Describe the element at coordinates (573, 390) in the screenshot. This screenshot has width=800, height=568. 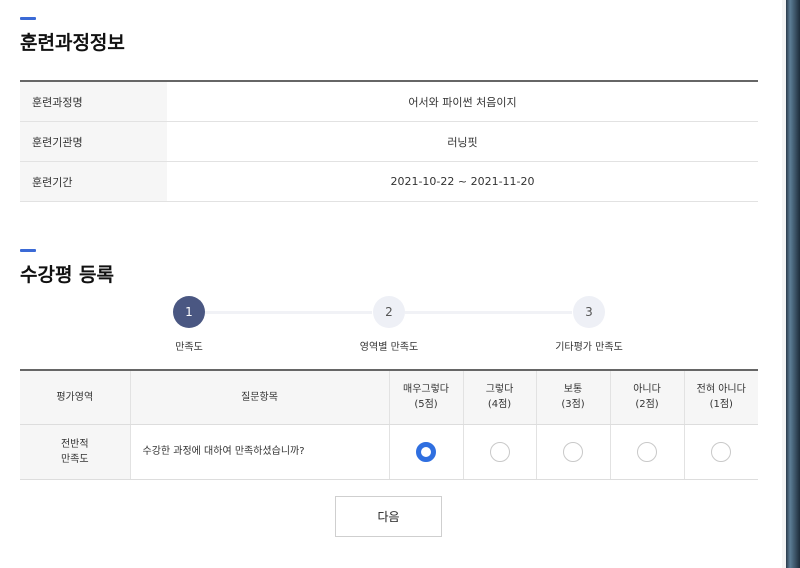
I see `option-label: 보통` at that location.